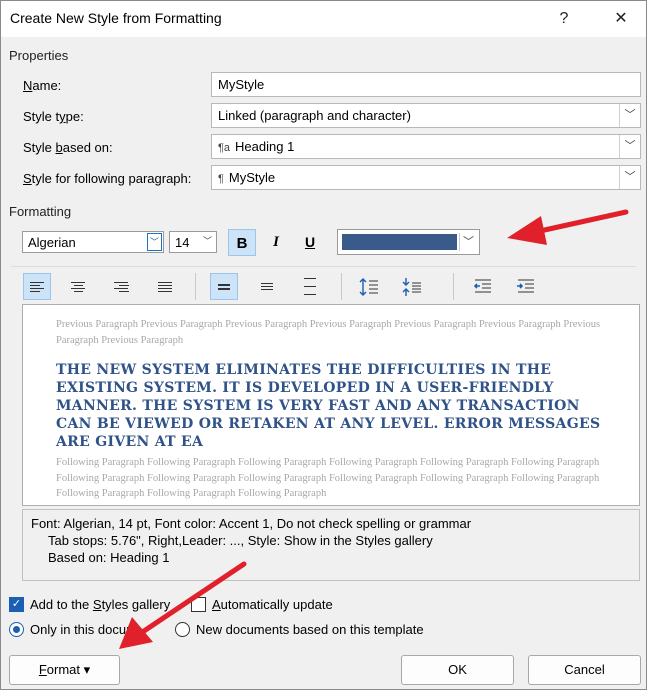 The height and width of the screenshot is (691, 647). I want to click on add-to-gallery-checkbox: ✓, so click(16, 604).